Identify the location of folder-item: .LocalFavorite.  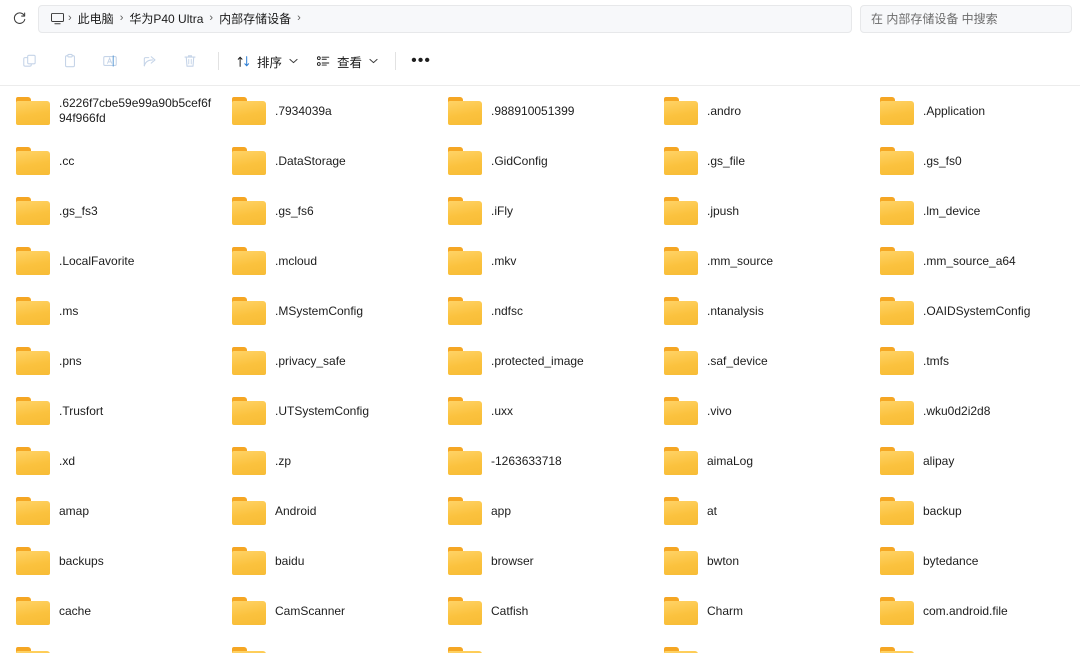
(108, 261).